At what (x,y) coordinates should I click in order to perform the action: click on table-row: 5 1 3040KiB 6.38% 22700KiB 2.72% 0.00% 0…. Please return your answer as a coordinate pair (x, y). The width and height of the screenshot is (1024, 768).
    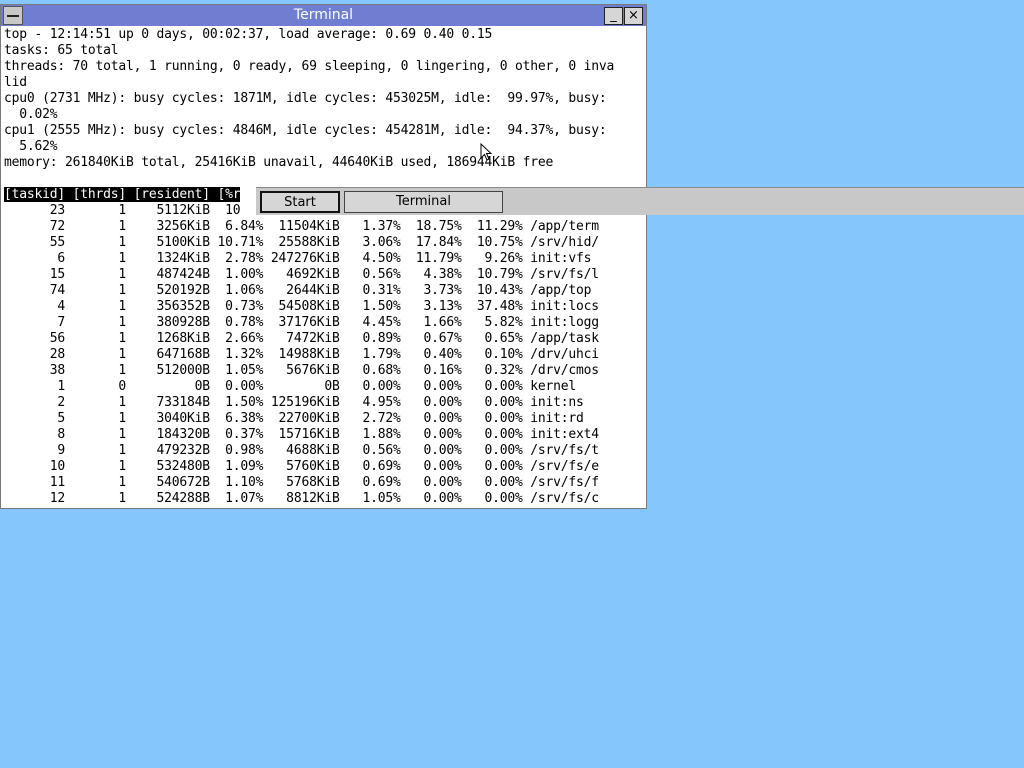
    Looking at the image, I should click on (294, 418).